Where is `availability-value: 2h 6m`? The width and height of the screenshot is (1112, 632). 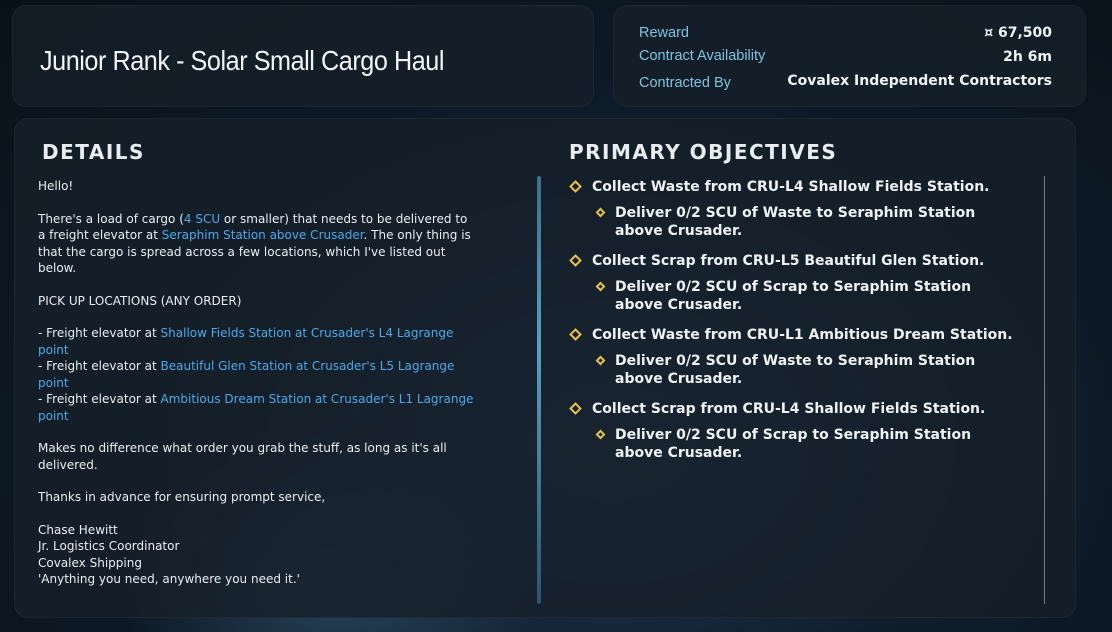
availability-value: 2h 6m is located at coordinates (1027, 57).